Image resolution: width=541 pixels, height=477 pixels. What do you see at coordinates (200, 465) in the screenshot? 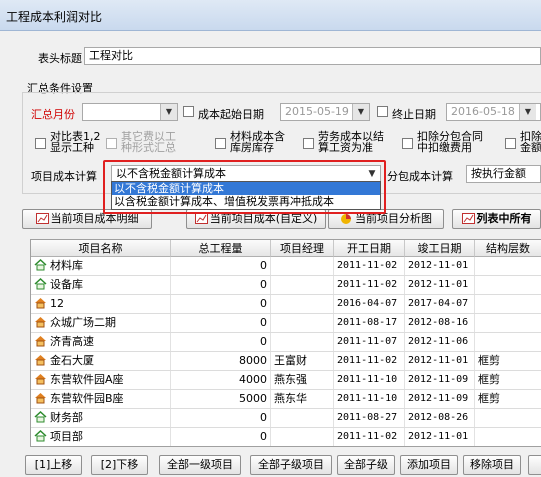
I see `all-level1-button: 全部一级项目` at bounding box center [200, 465].